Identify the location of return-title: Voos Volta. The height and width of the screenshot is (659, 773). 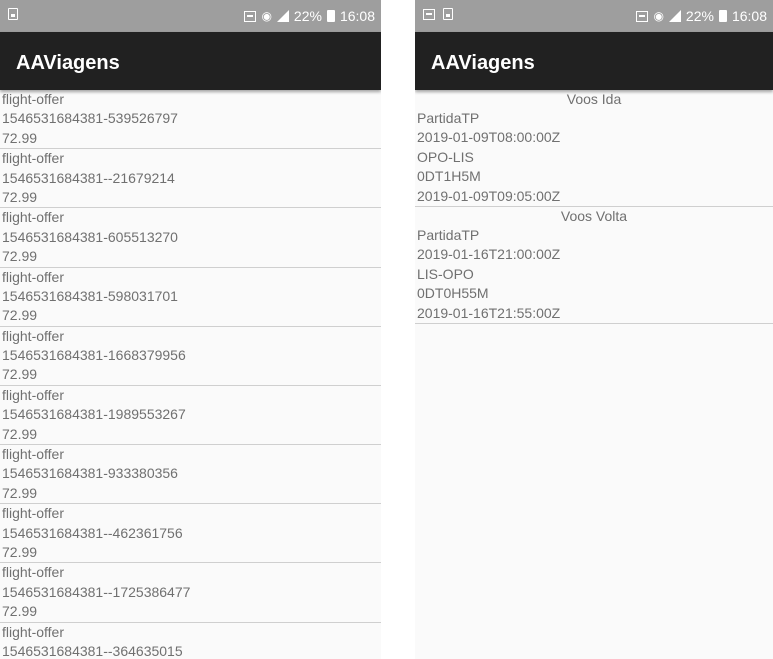
(594, 215).